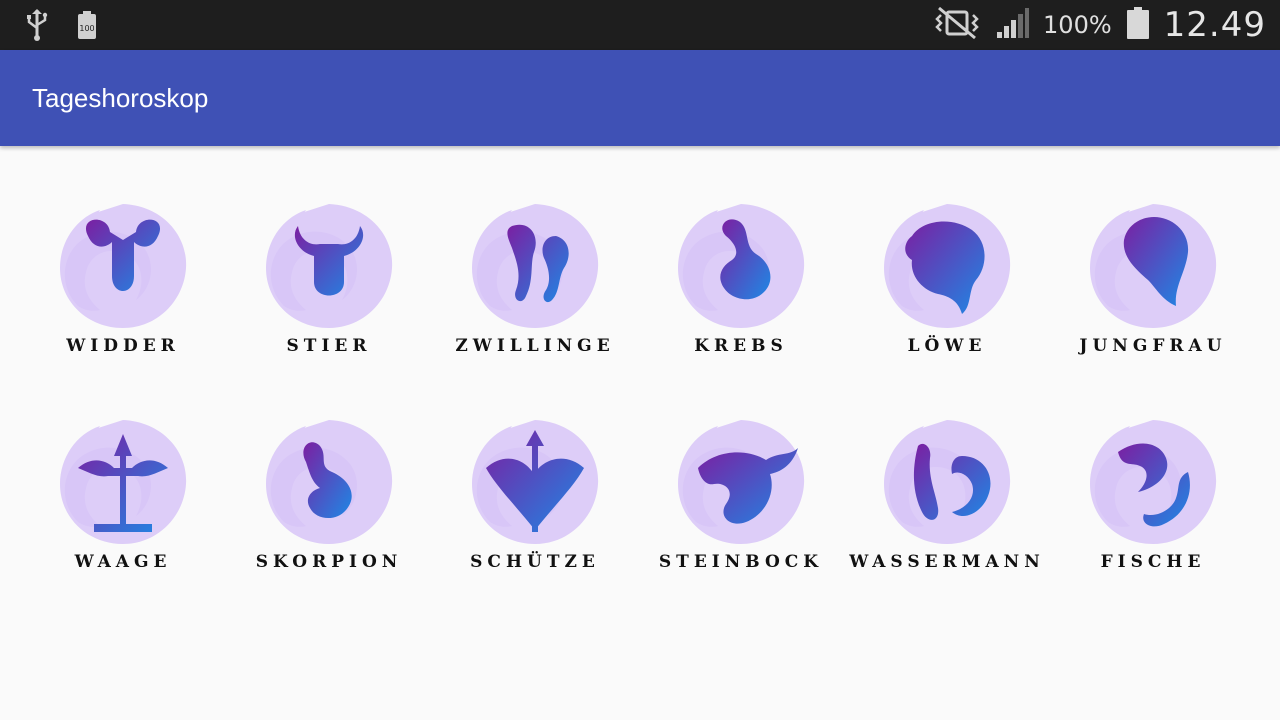 The height and width of the screenshot is (720, 1280). I want to click on capricorn-icon, so click(741, 482).